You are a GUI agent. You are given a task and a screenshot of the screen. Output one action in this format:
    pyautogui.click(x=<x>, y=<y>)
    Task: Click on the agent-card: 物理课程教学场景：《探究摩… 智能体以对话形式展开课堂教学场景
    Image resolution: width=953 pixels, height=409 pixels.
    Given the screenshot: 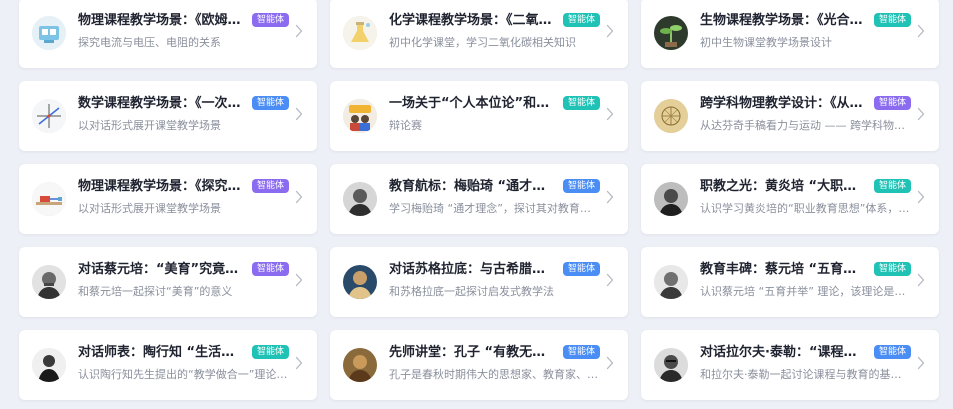 What is the action you would take?
    pyautogui.click(x=168, y=199)
    